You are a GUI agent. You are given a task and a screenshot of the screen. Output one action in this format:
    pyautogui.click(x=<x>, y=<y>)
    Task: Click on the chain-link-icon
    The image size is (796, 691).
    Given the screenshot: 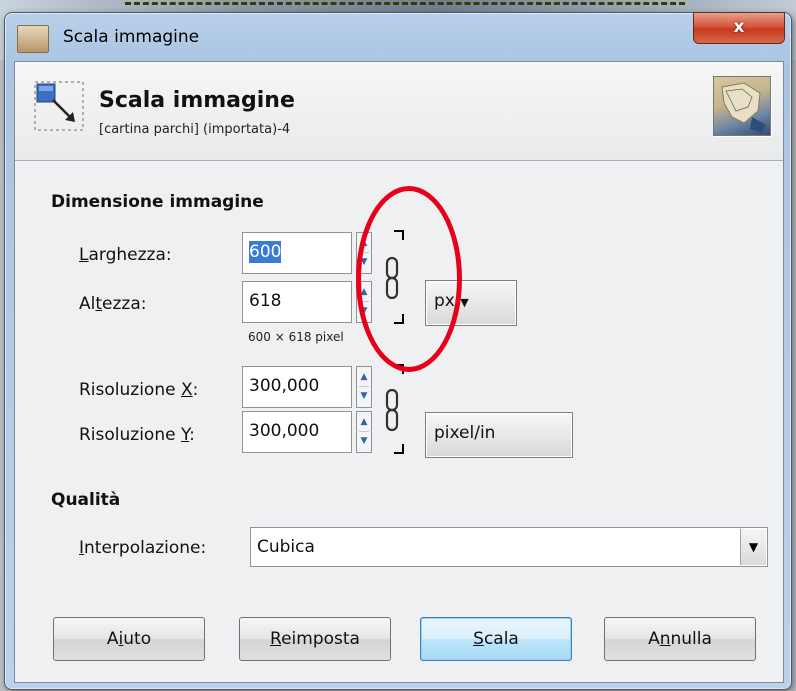 What is the action you would take?
    pyautogui.click(x=392, y=410)
    